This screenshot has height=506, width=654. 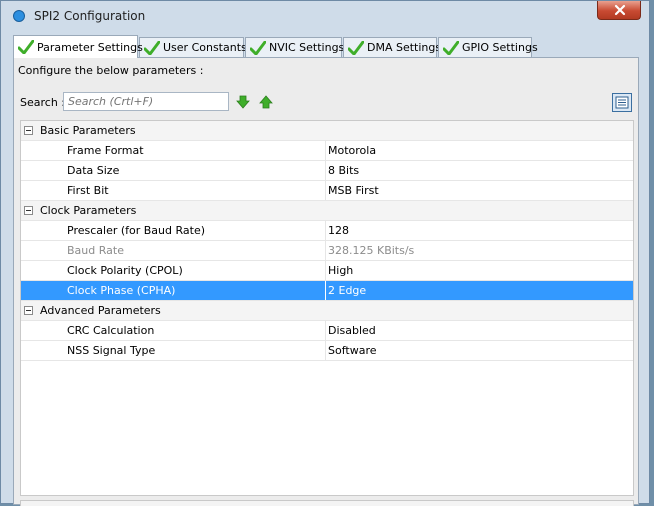 I want to click on param-row-baud-rate: Baud Rate 328.125 KBits/s, so click(x=327, y=251).